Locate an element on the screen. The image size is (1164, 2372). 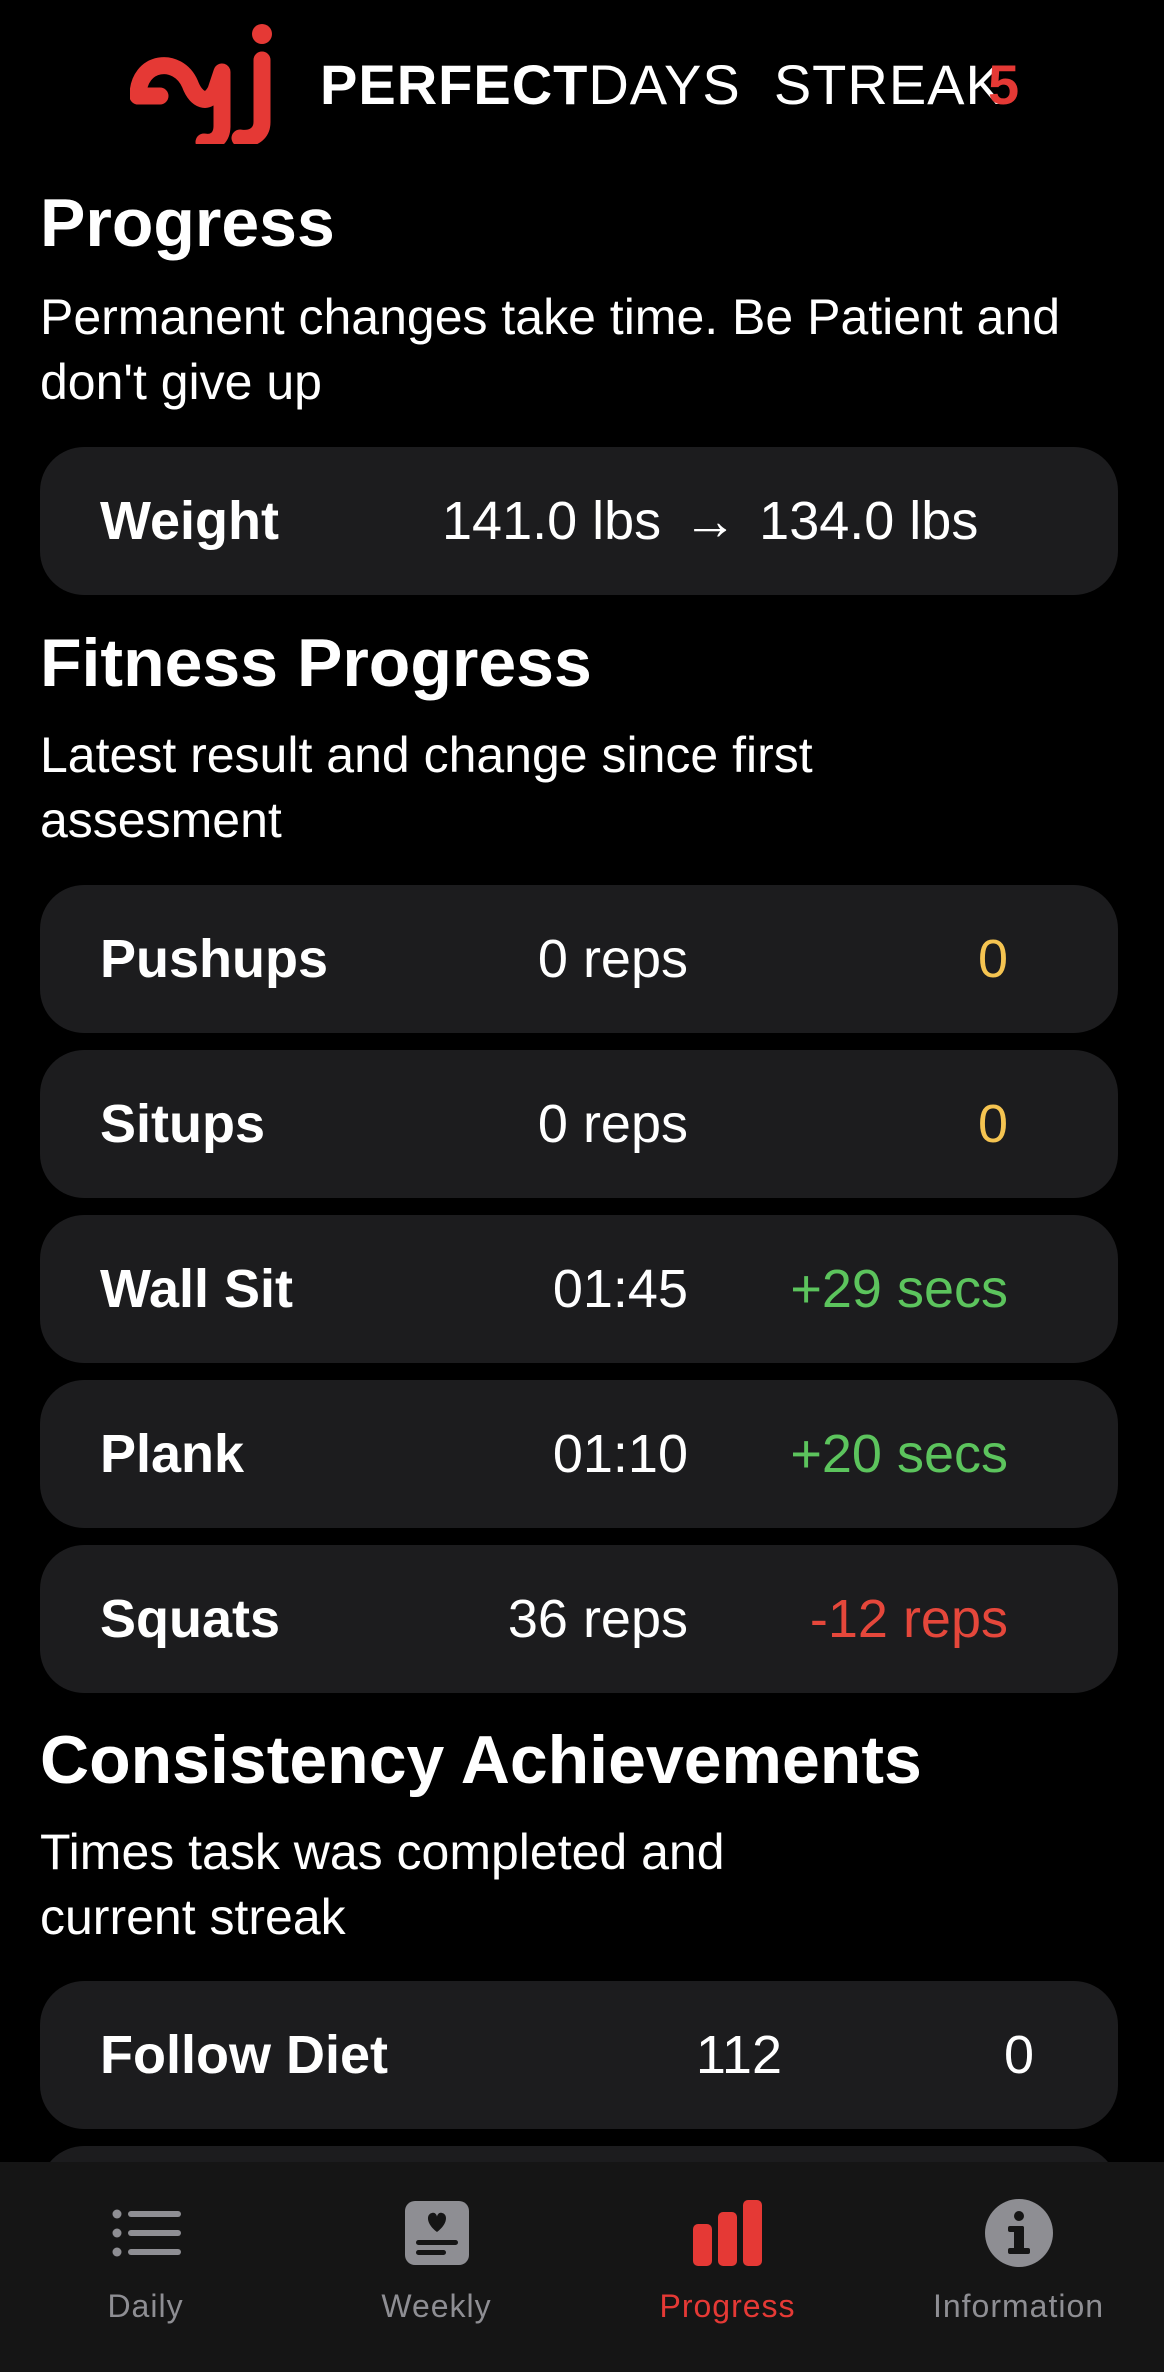
fitness-row-value: 01:10 is located at coordinates (620, 1454).